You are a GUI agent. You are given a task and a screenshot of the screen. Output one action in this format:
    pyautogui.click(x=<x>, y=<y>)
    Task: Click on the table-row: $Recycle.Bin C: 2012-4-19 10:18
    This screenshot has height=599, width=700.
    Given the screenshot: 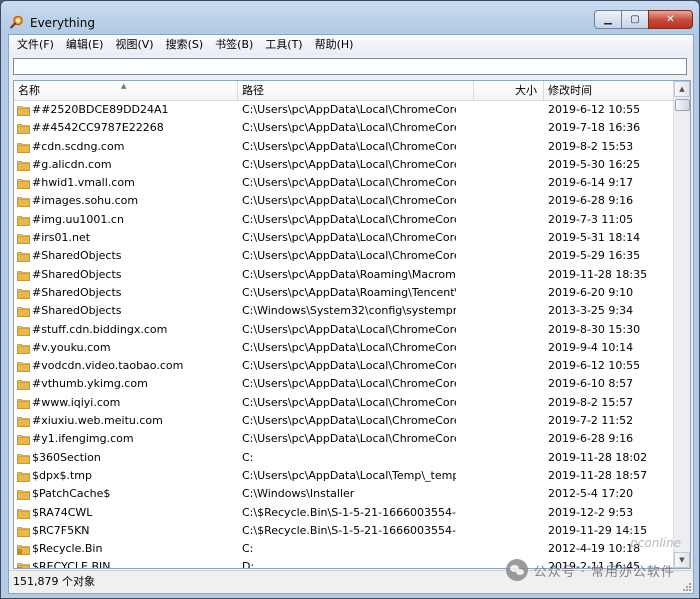 What is the action you would take?
    pyautogui.click(x=343, y=549)
    